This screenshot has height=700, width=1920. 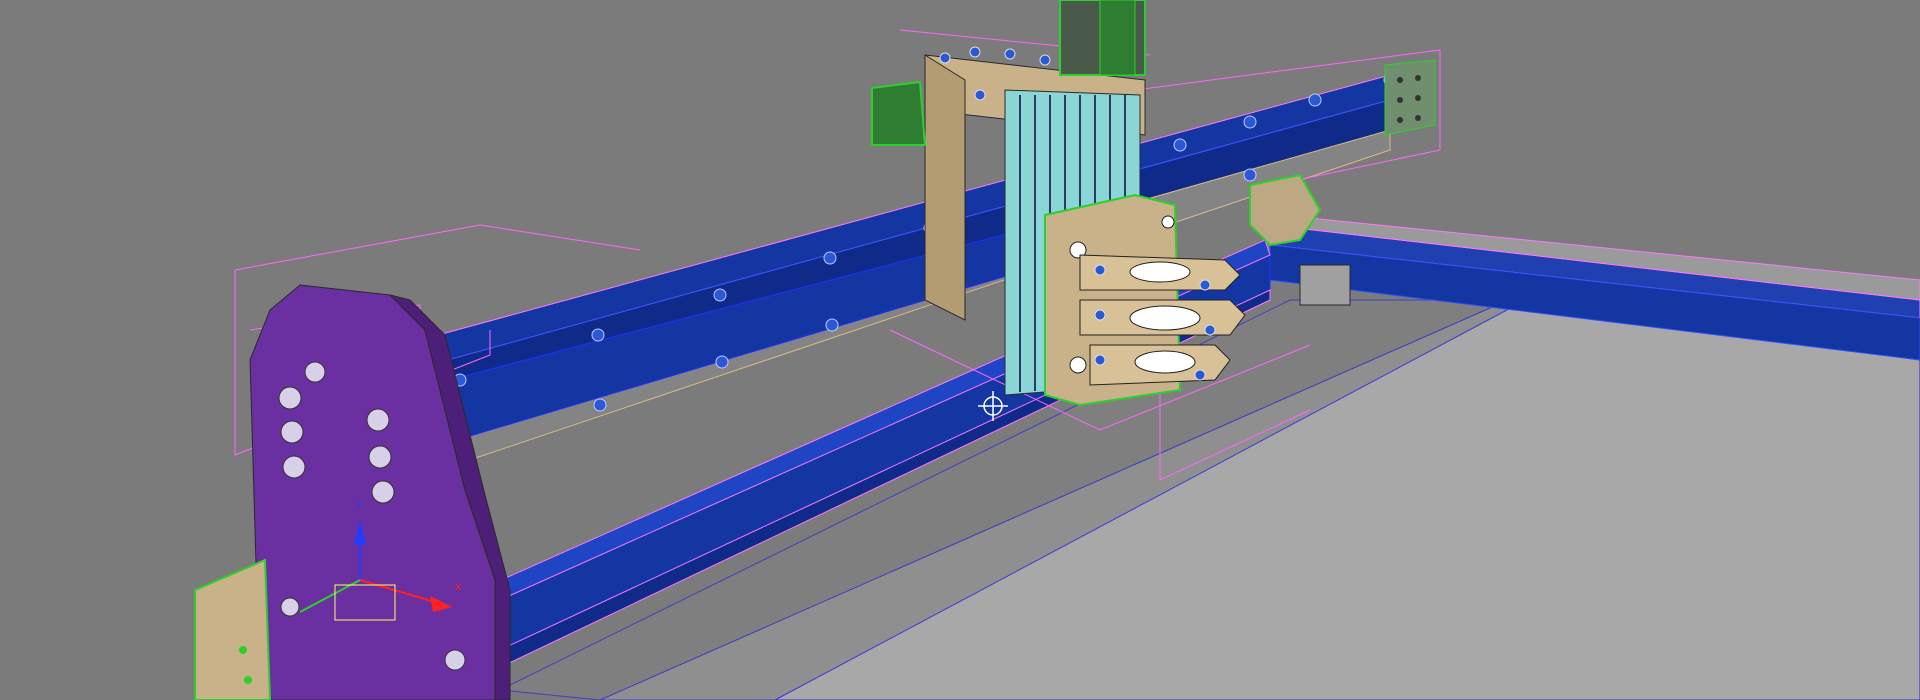 I want to click on x-stepper-motor, so click(x=899, y=113).